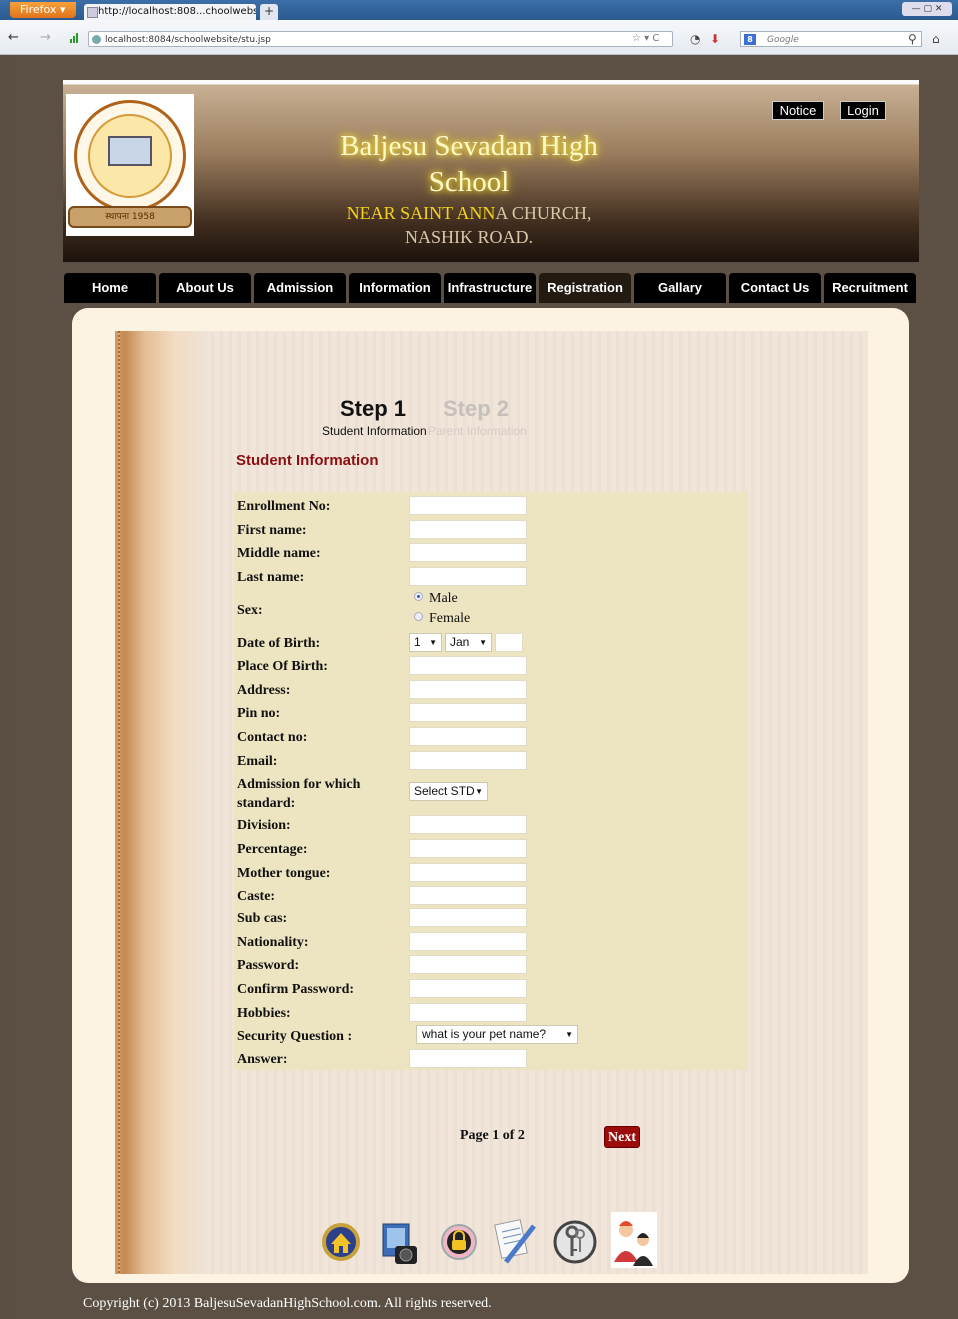 The image size is (958, 1319). Describe the element at coordinates (468, 576) in the screenshot. I see `last-name-input` at that location.